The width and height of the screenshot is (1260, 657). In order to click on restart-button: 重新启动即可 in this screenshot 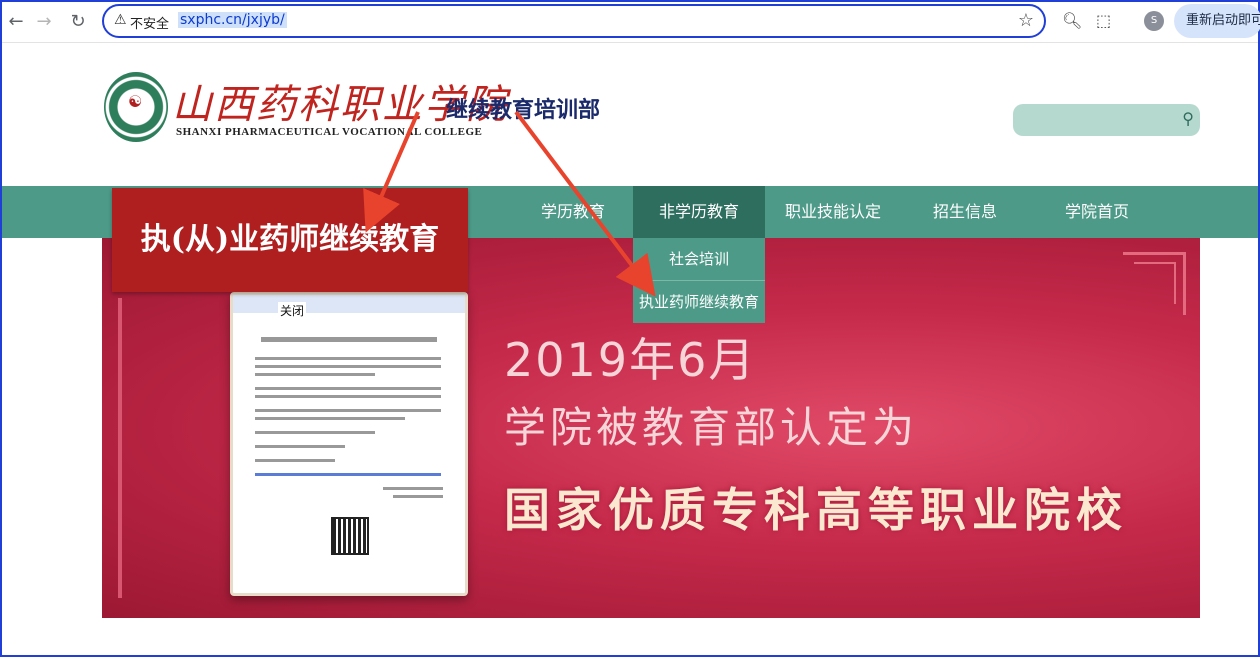, I will do `click(1217, 21)`.